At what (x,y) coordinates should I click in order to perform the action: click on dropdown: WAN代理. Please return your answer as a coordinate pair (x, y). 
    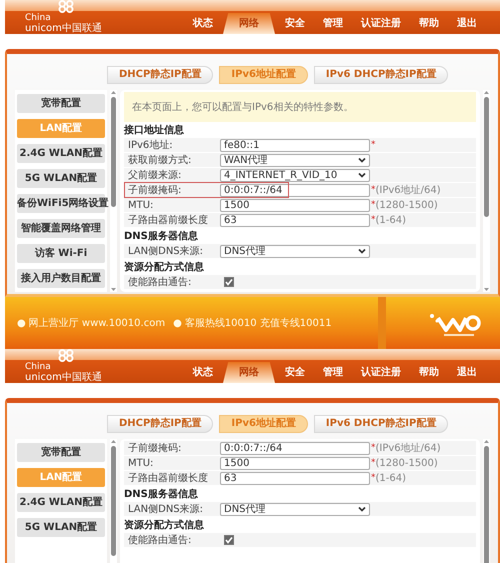
    Looking at the image, I should click on (295, 160).